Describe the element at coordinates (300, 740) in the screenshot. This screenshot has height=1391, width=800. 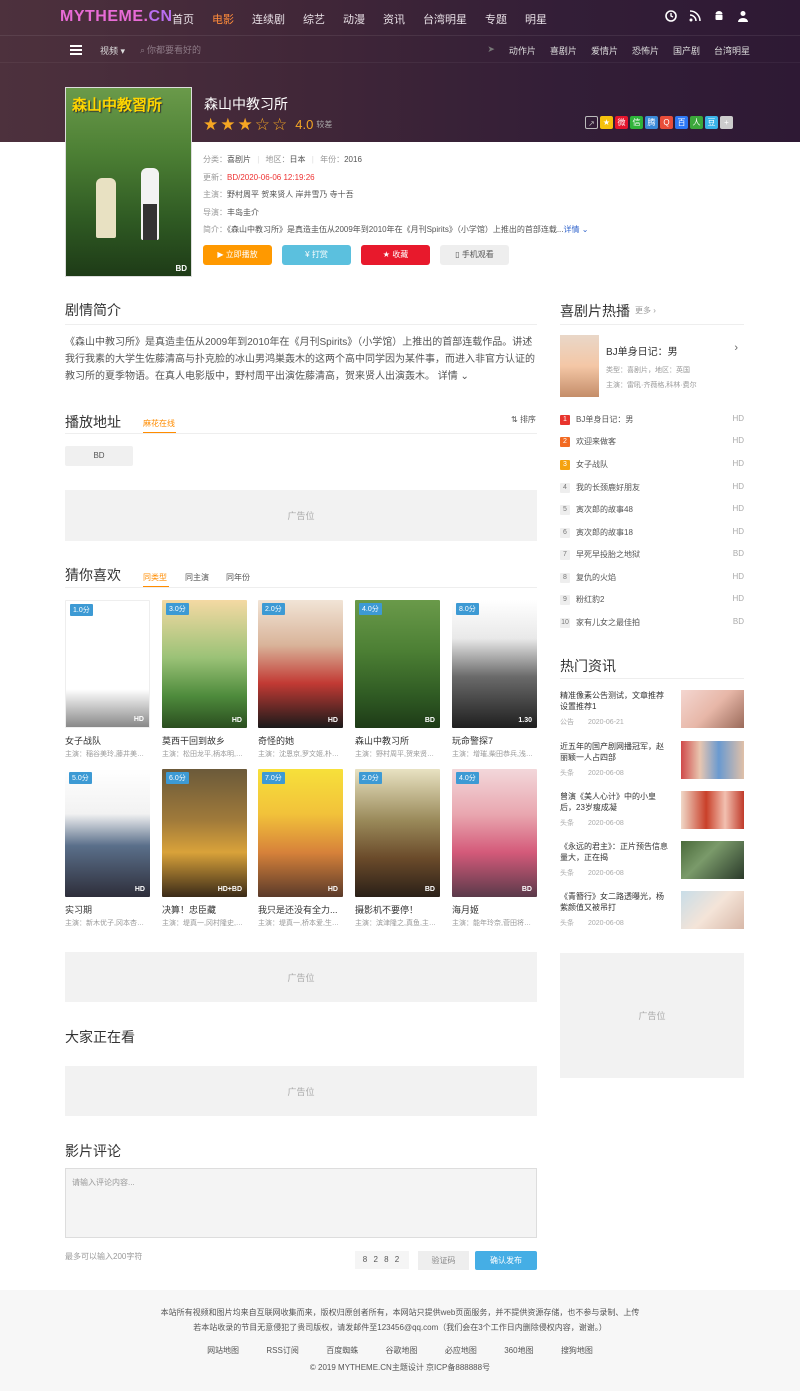
I see `card-title: 奇怪的她` at that location.